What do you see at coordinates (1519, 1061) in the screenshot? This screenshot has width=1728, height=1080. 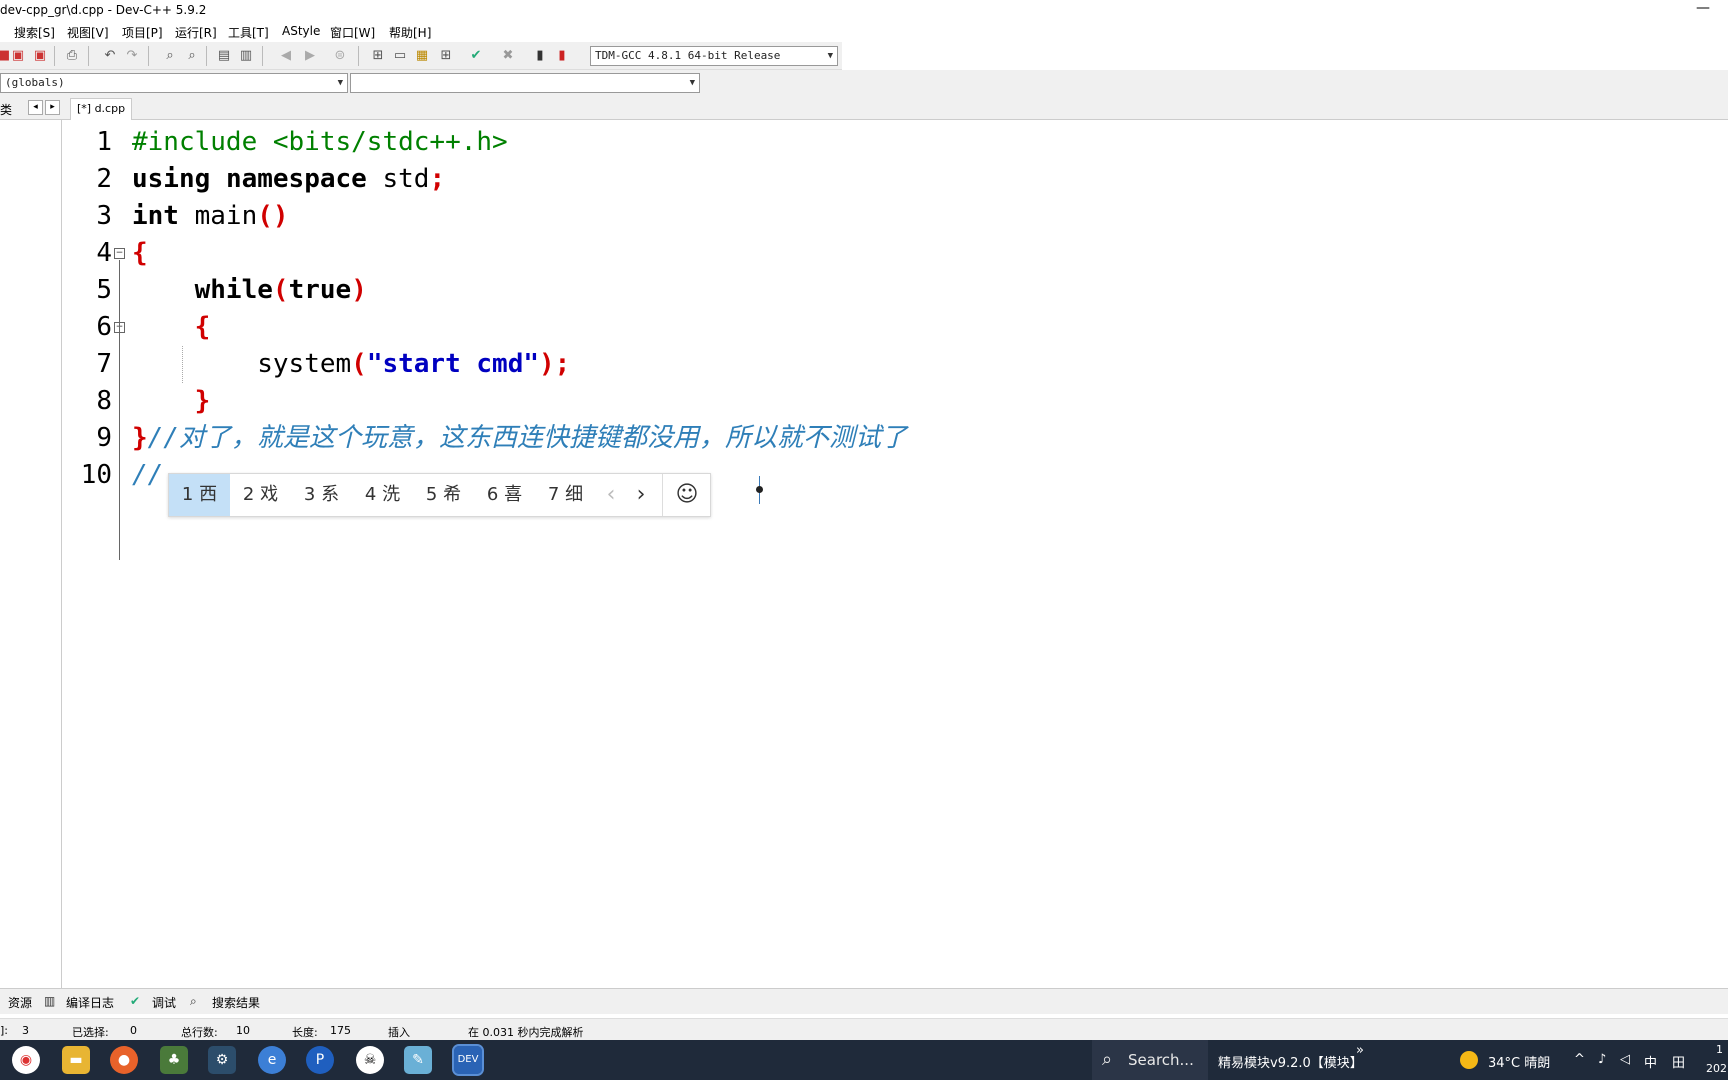 I see `weather-text: 34°C 晴朗` at bounding box center [1519, 1061].